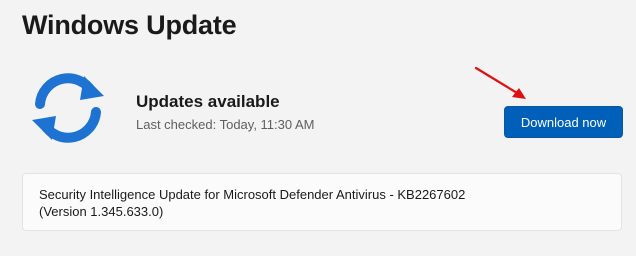 The height and width of the screenshot is (256, 636). I want to click on page-title: Windows Update, so click(129, 25).